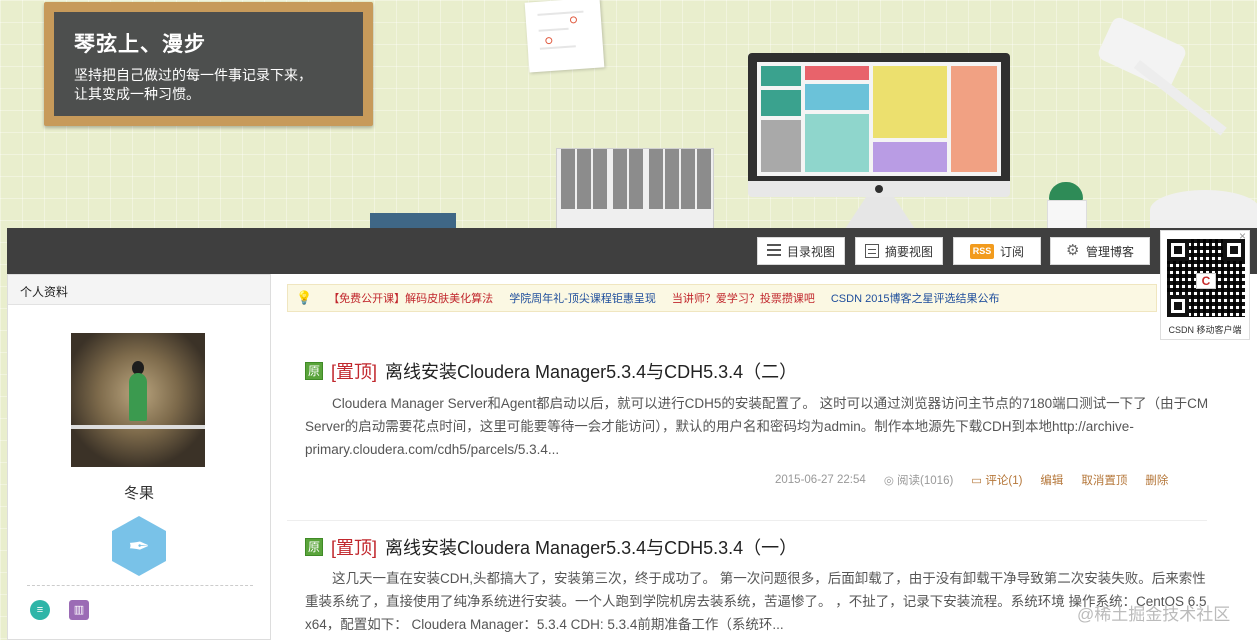  What do you see at coordinates (1109, 251) in the screenshot?
I see `manage-label: 管理博客` at bounding box center [1109, 251].